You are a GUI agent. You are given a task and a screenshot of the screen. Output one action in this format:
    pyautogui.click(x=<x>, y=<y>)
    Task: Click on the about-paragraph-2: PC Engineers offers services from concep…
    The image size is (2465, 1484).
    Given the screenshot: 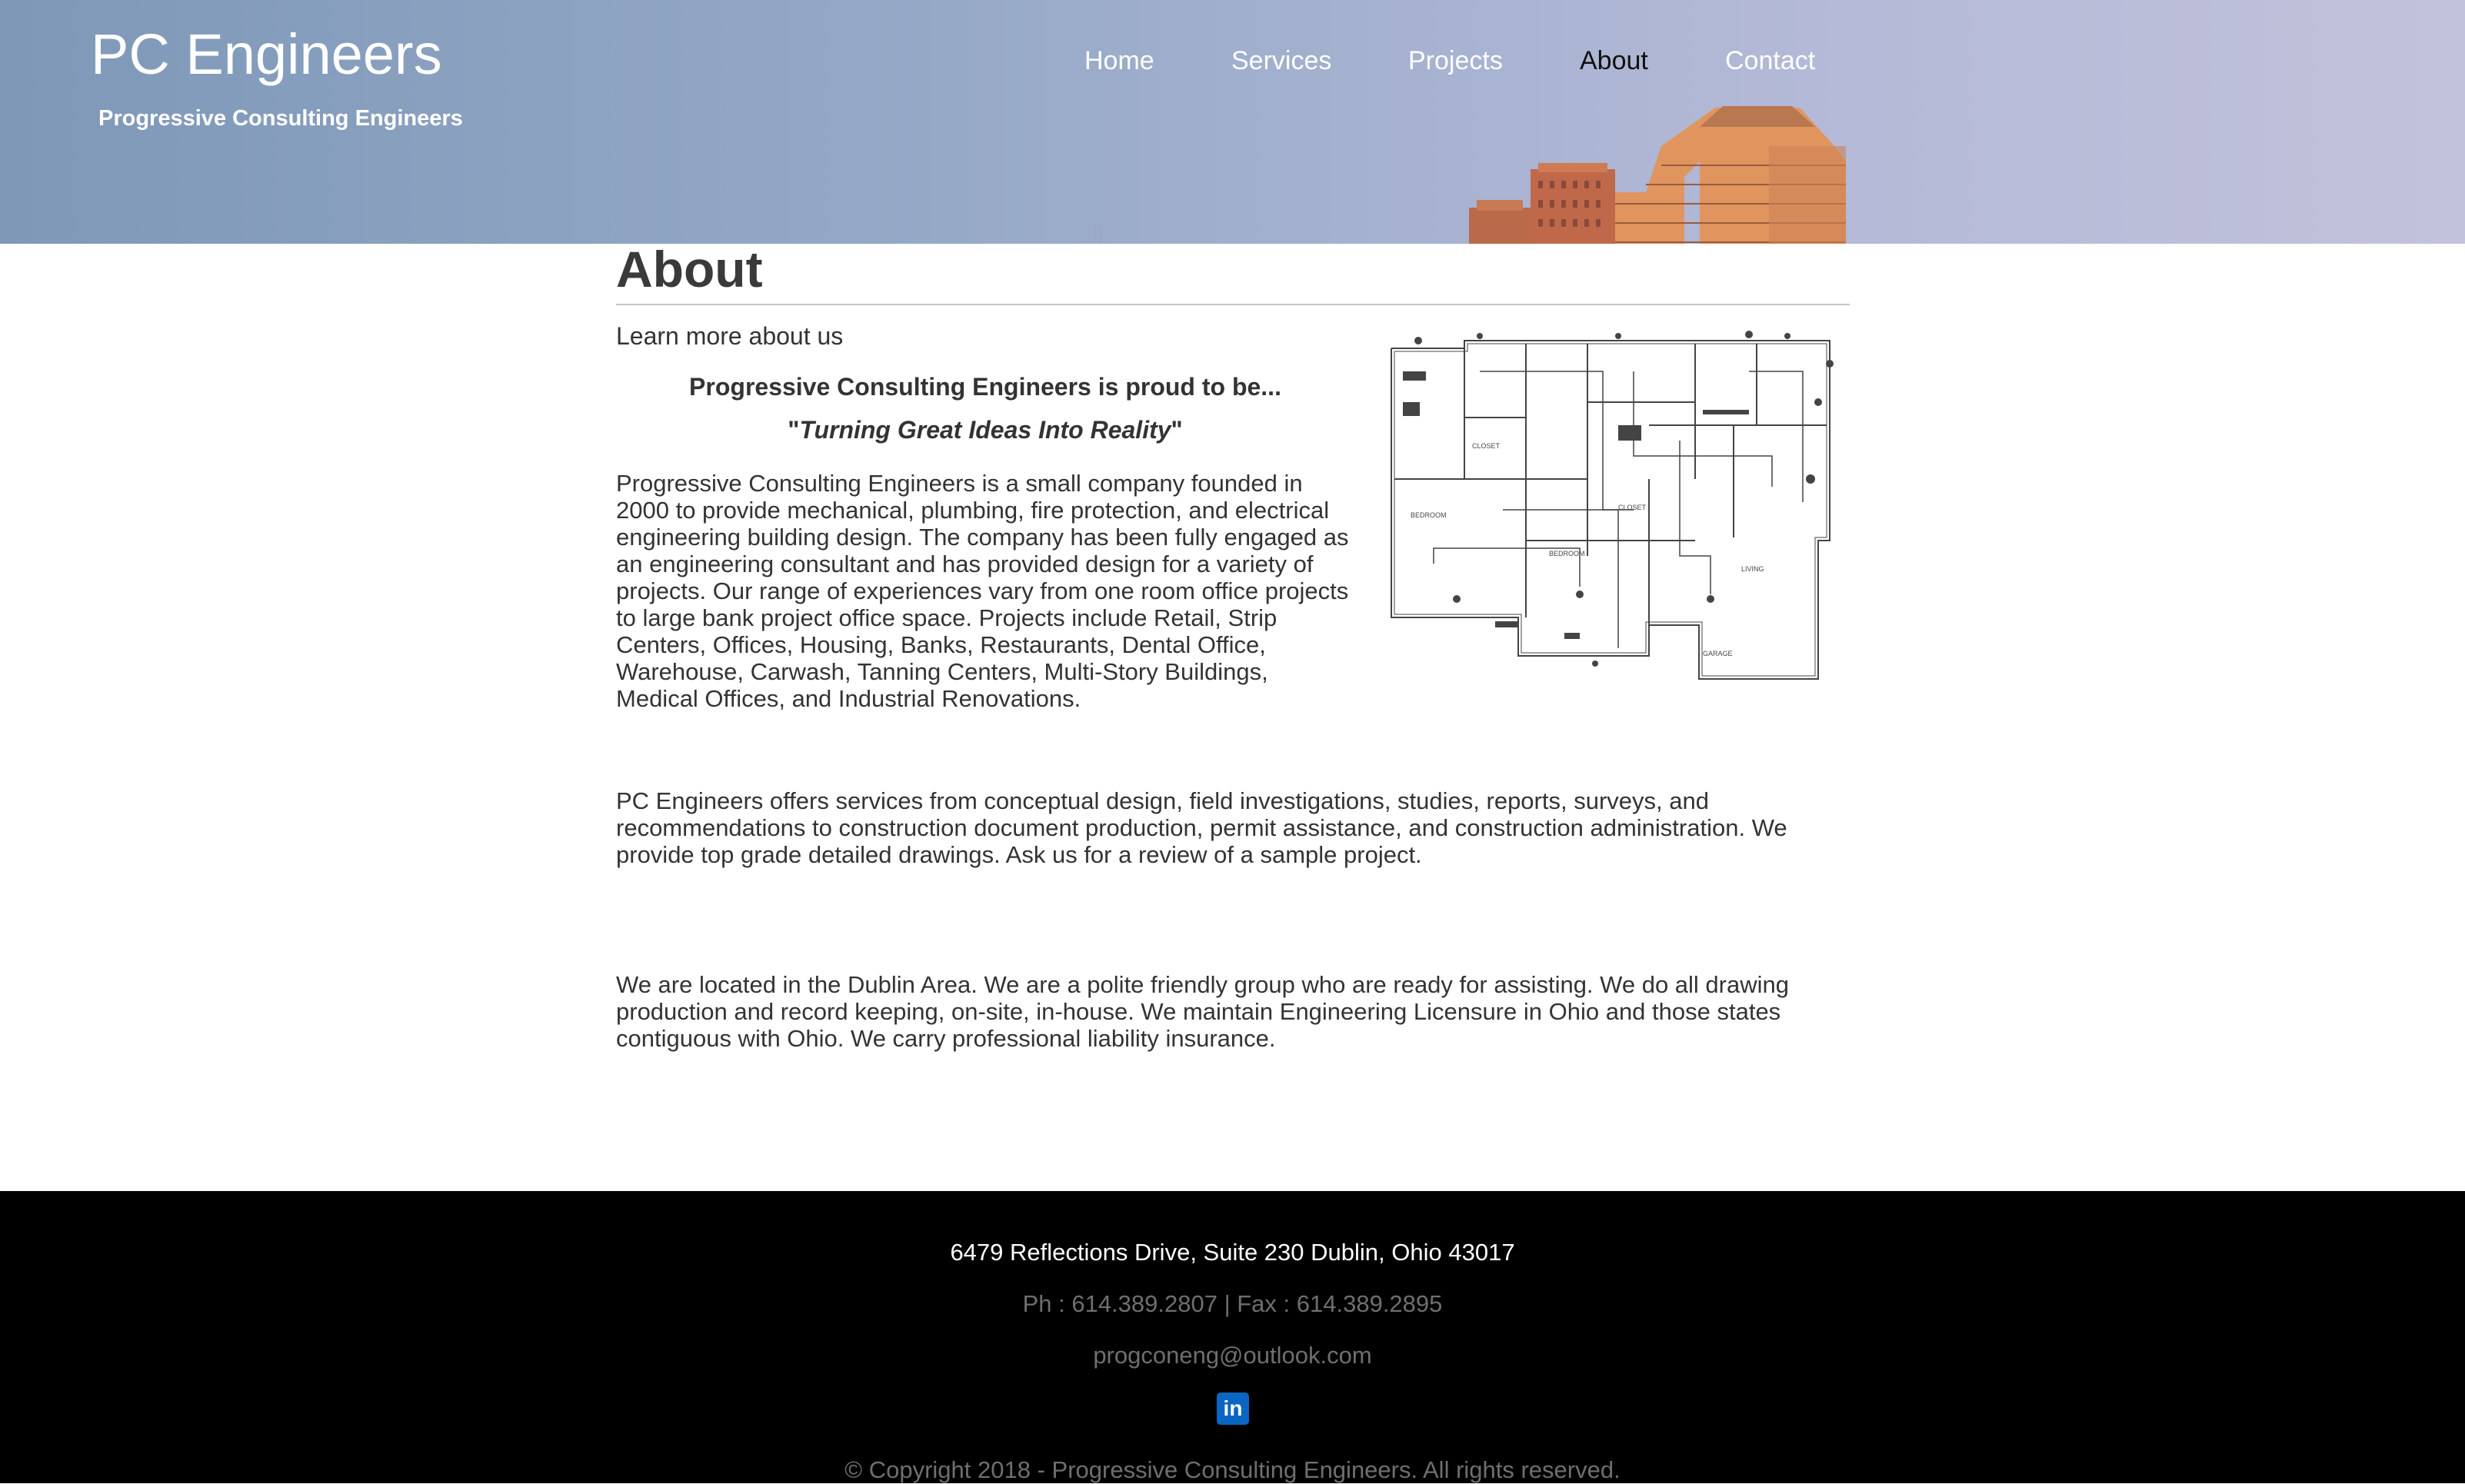 What is the action you would take?
    pyautogui.click(x=1201, y=828)
    